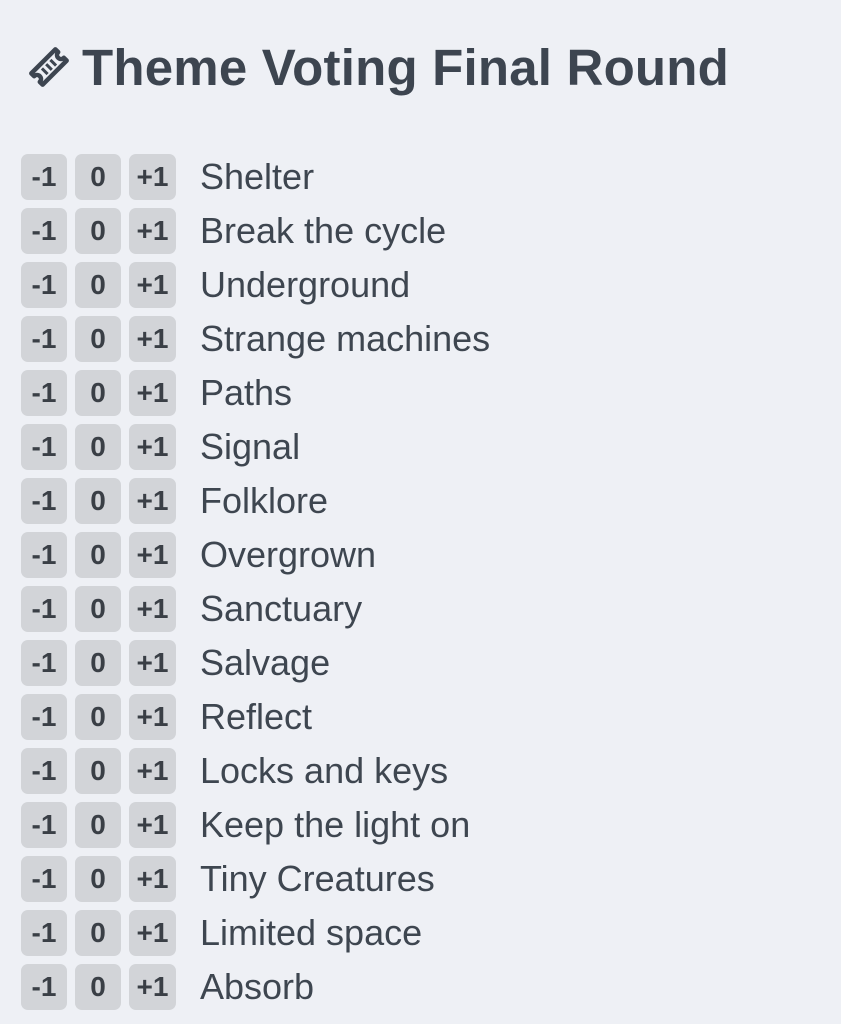 Image resolution: width=841 pixels, height=1024 pixels. What do you see at coordinates (335, 824) in the screenshot?
I see `theme-label: Keep the light on` at bounding box center [335, 824].